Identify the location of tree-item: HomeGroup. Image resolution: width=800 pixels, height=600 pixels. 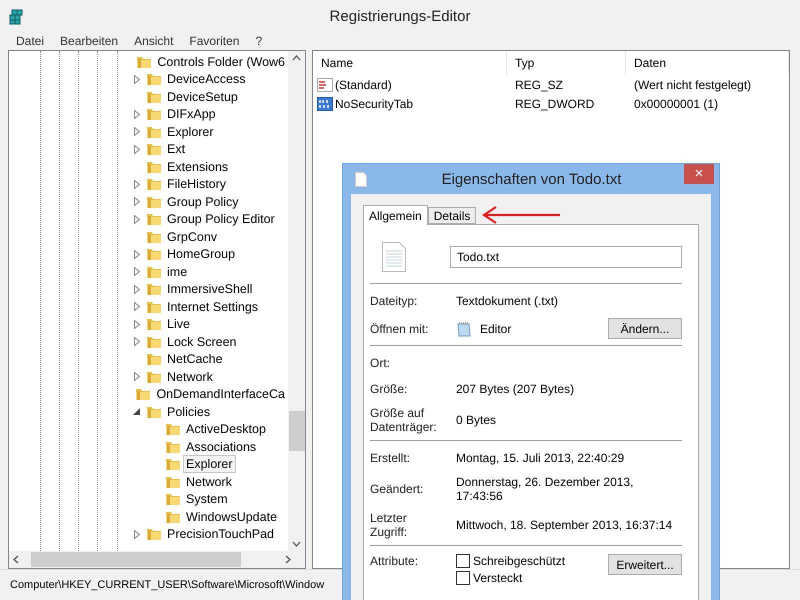
(201, 254).